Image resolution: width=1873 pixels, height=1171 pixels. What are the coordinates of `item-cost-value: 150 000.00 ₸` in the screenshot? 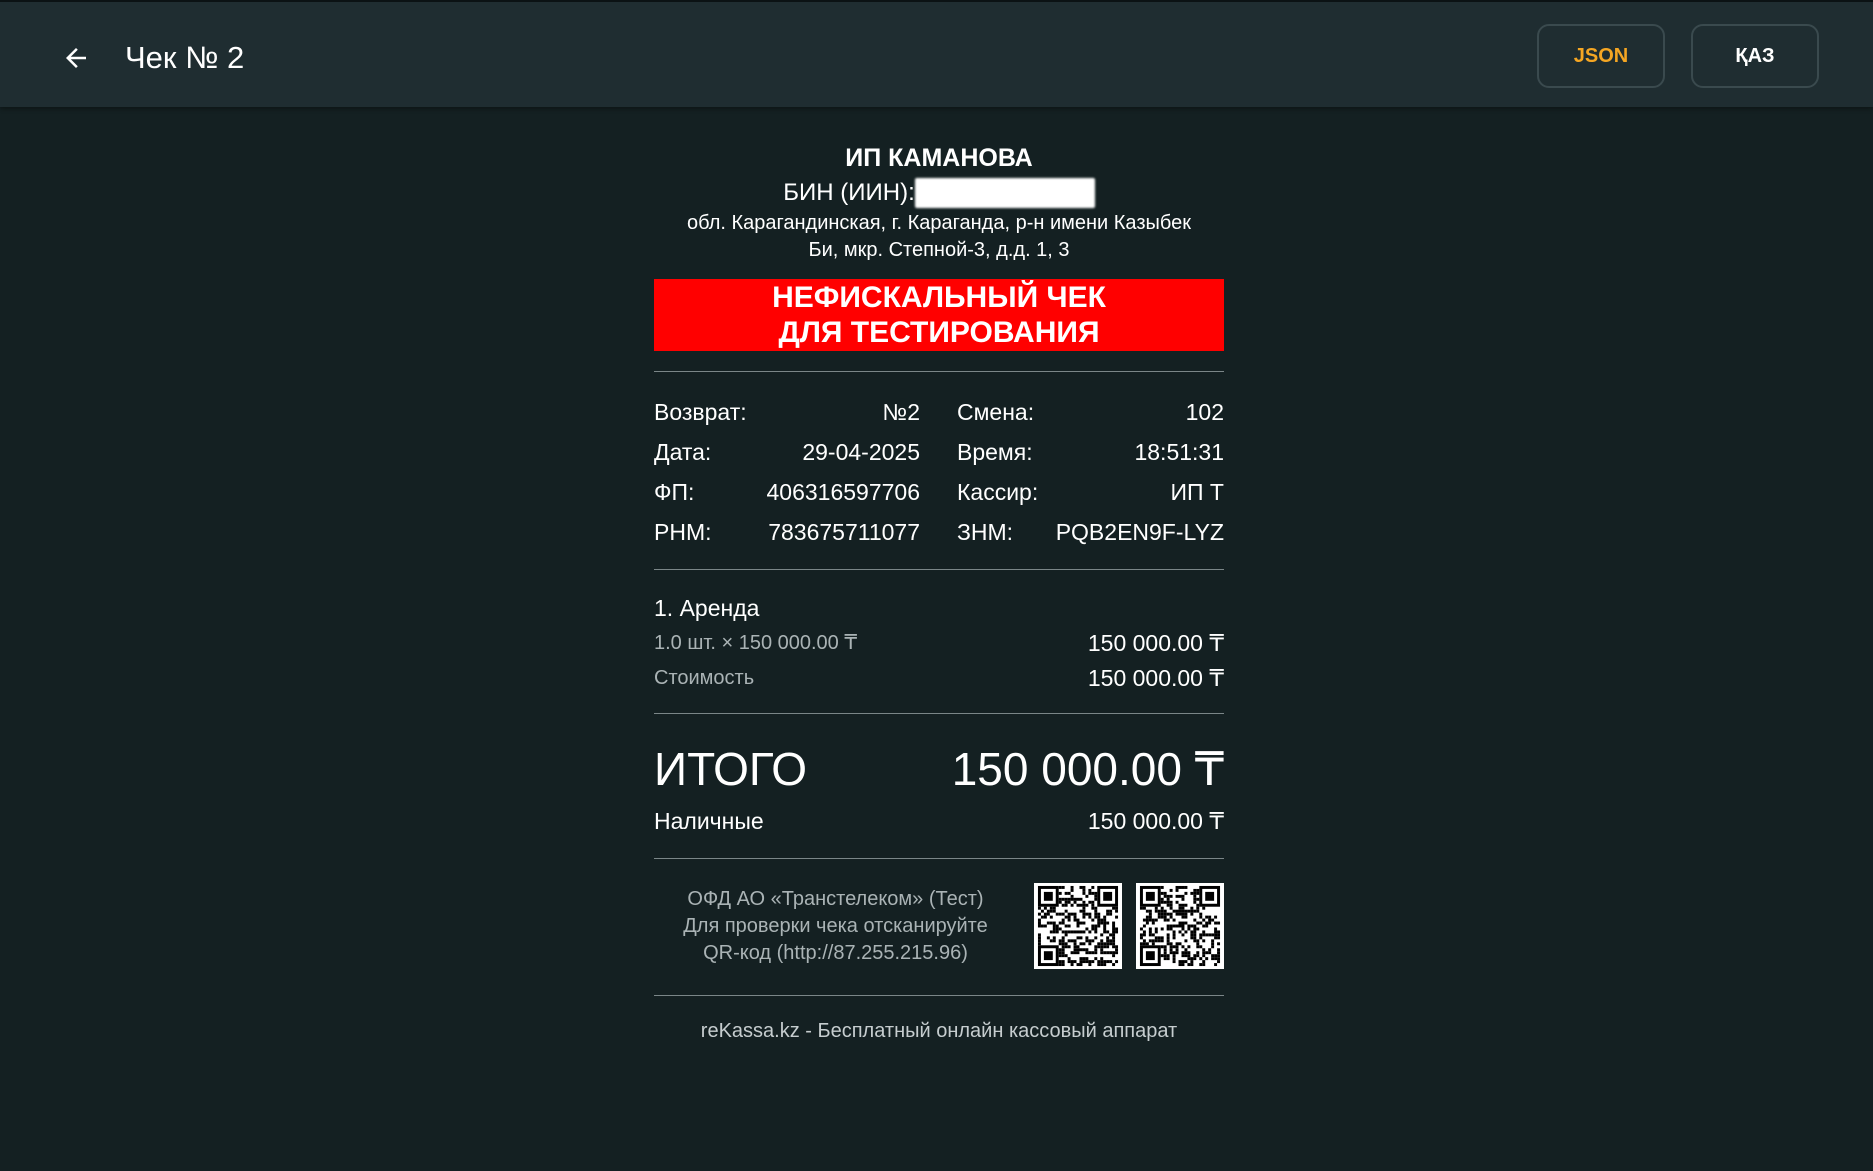 It's located at (1155, 678).